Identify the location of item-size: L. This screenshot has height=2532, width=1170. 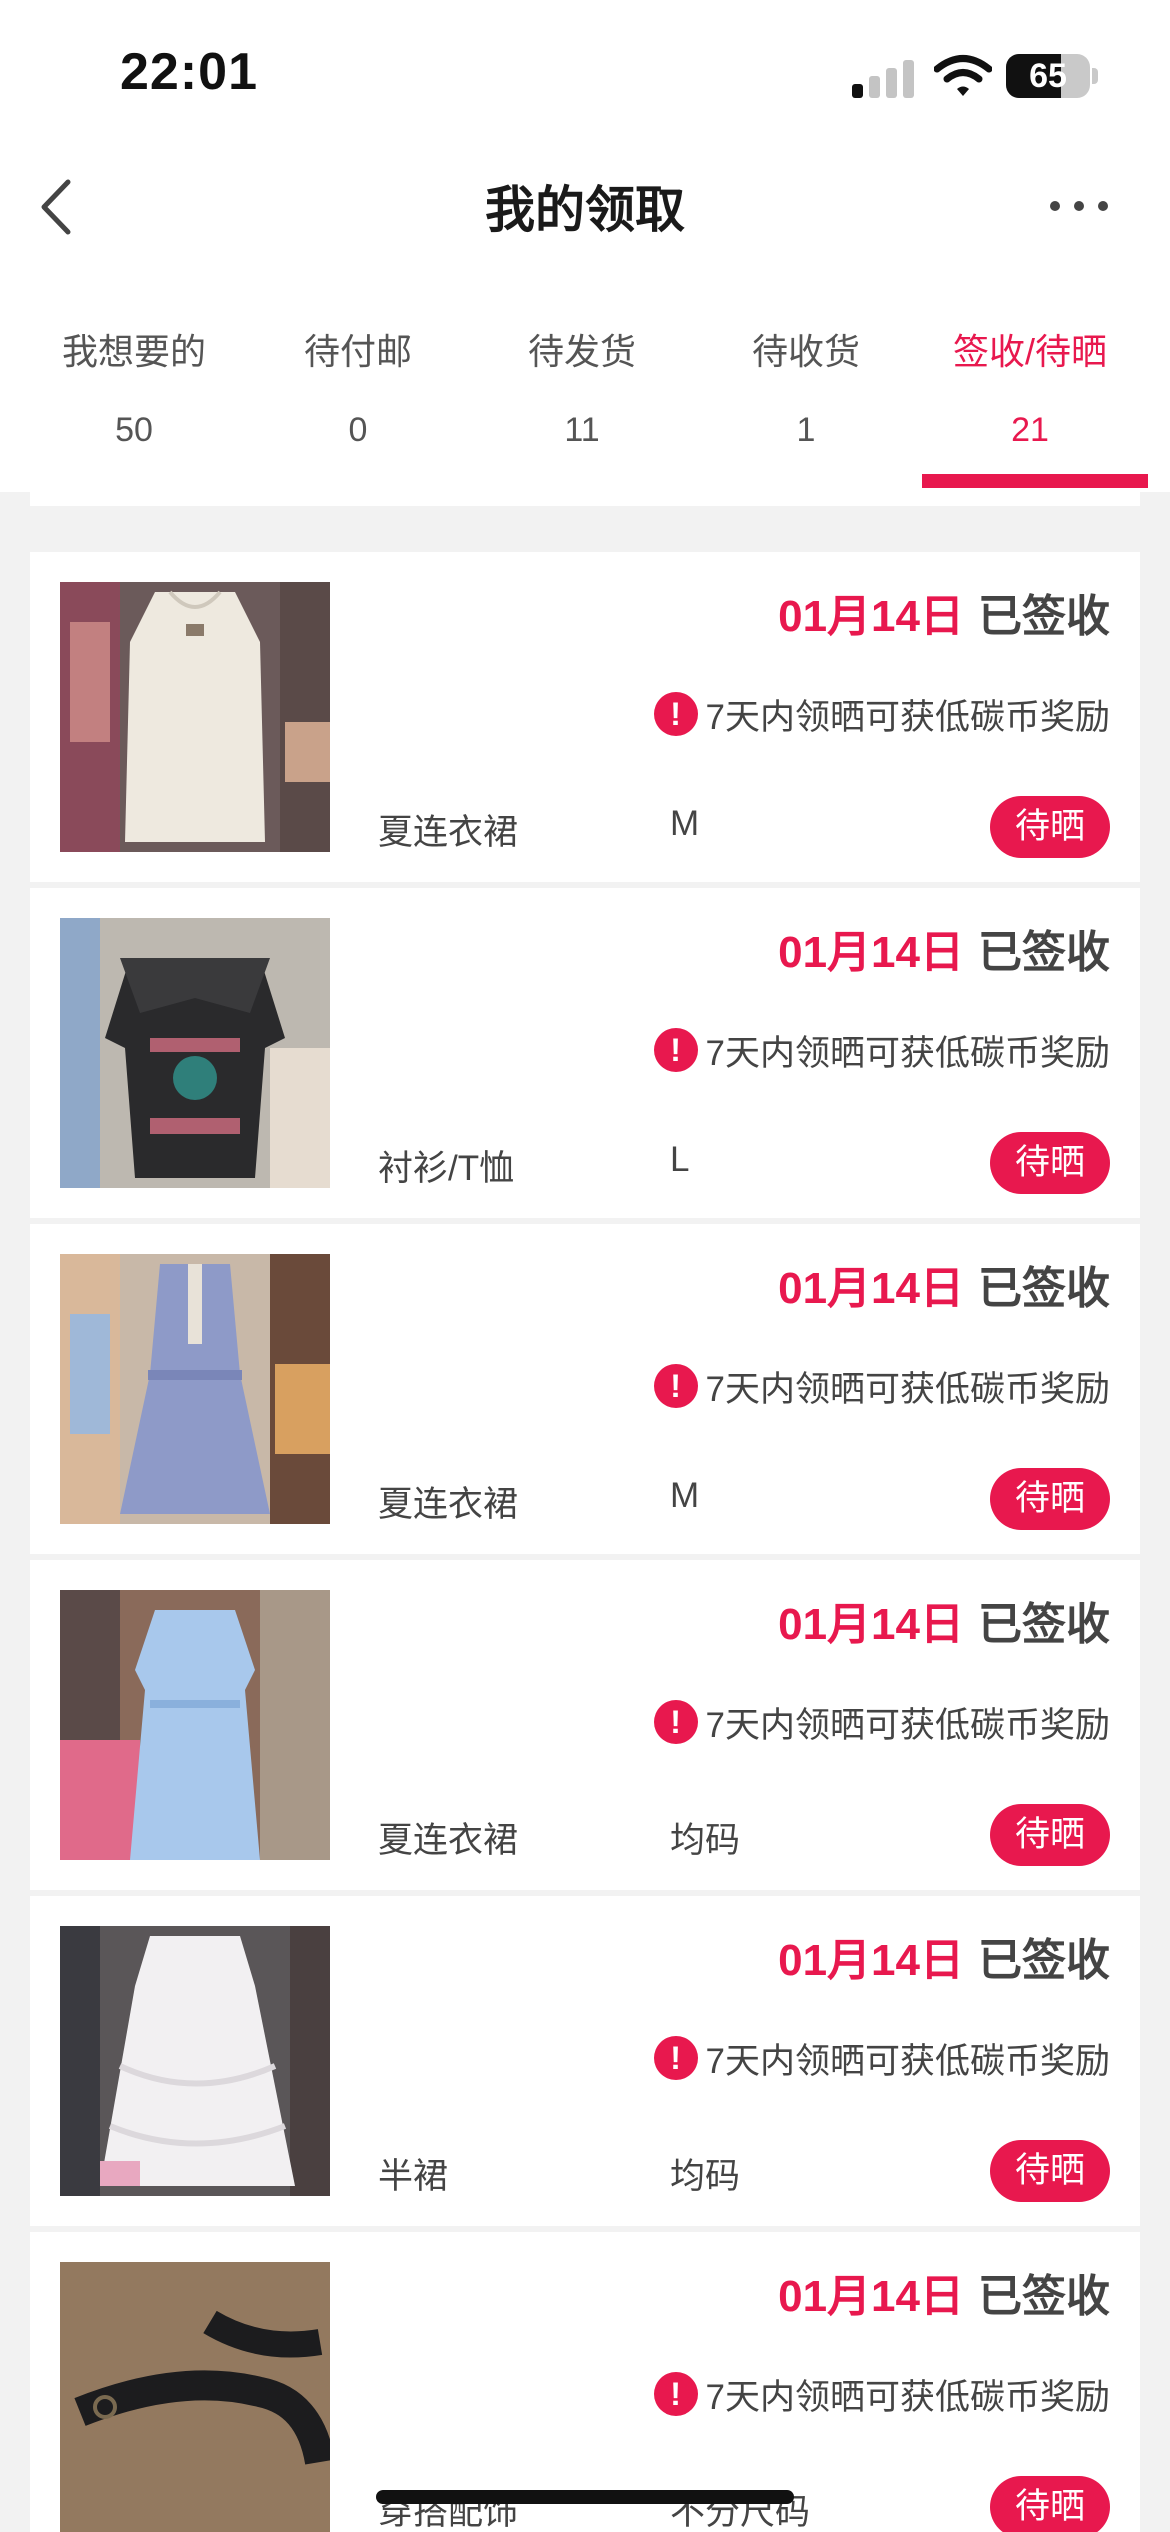
(680, 1159).